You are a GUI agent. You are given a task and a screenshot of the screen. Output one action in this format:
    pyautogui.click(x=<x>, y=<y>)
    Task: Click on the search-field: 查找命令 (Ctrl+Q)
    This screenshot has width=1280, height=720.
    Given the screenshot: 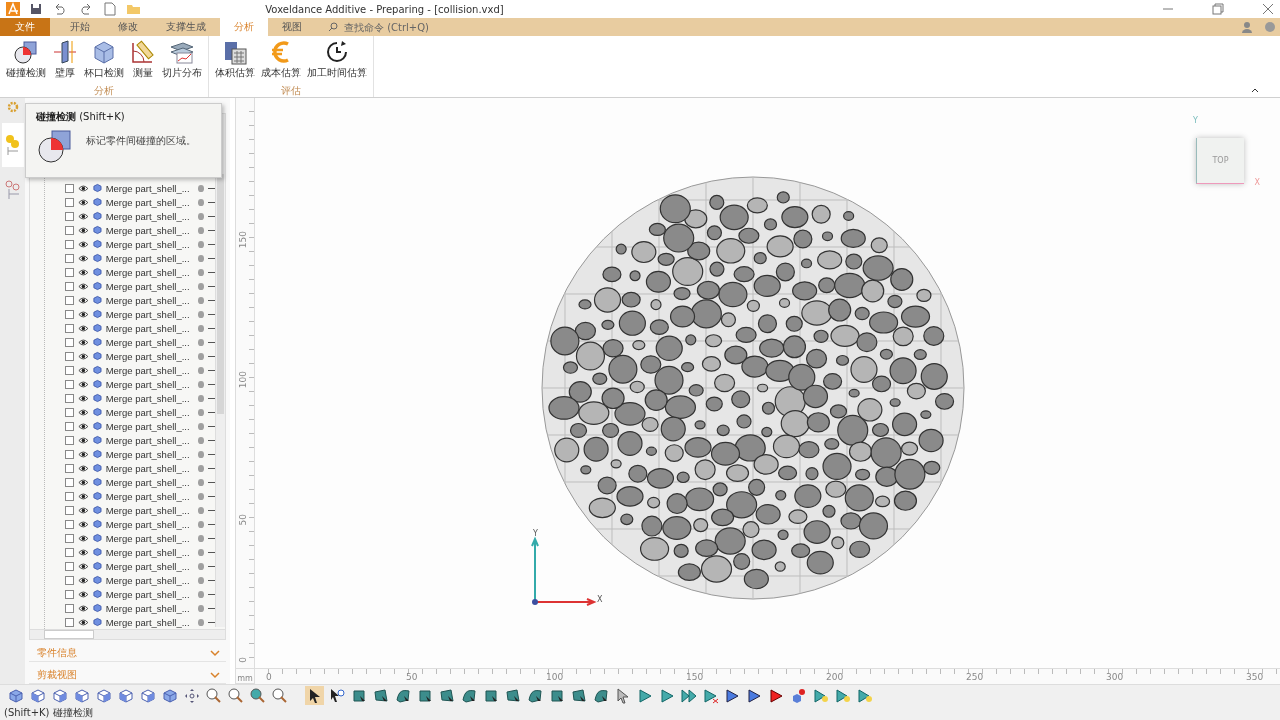 What is the action you would take?
    pyautogui.click(x=412, y=27)
    